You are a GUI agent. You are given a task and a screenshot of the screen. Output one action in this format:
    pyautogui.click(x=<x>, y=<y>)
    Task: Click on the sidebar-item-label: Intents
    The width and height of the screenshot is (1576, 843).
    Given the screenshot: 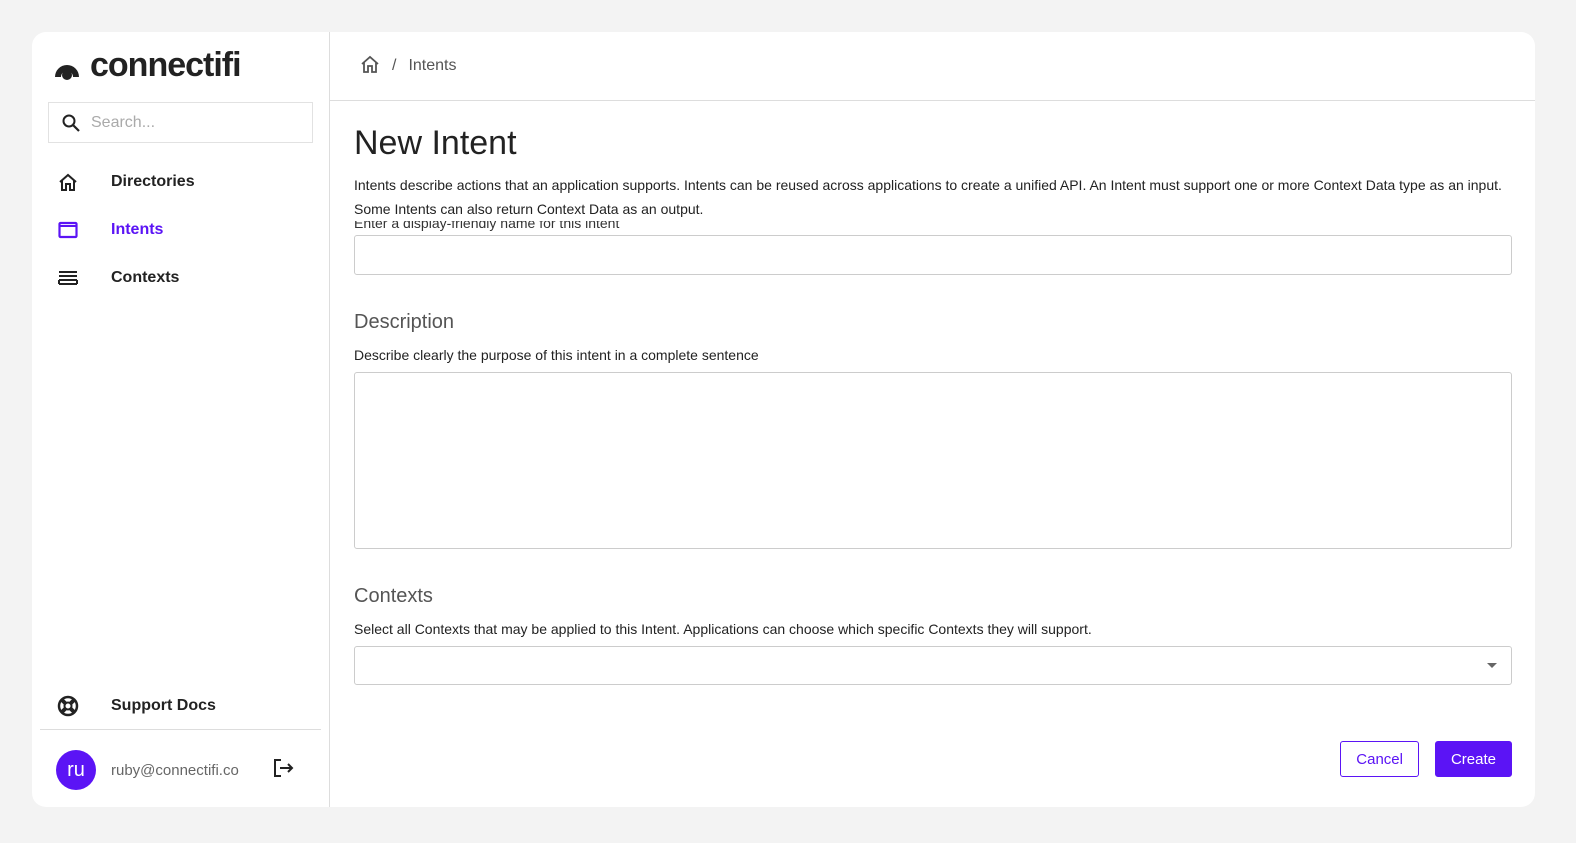 What is the action you would take?
    pyautogui.click(x=137, y=229)
    